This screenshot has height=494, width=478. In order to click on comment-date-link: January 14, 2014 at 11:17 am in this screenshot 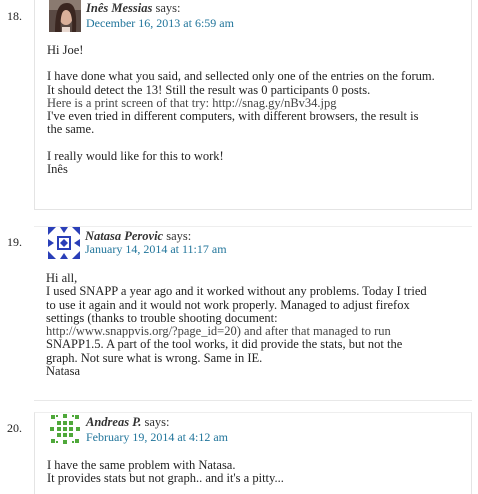, I will do `click(156, 249)`.